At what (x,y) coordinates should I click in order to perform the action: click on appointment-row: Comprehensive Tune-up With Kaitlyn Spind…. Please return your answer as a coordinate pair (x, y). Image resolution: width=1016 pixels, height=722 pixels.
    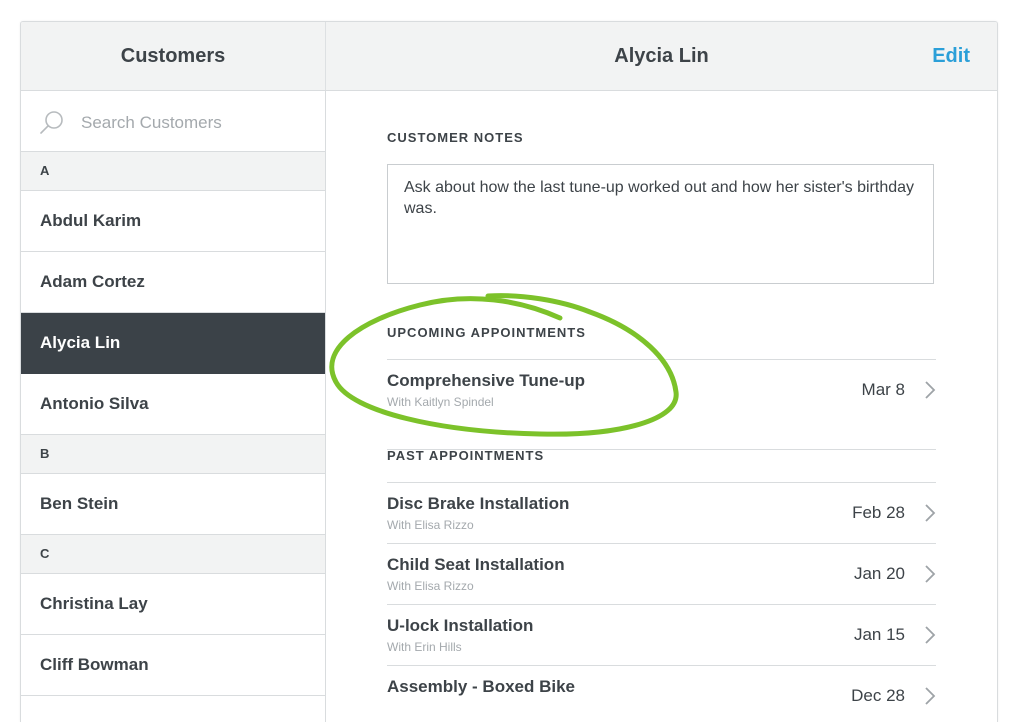
    Looking at the image, I should click on (661, 389).